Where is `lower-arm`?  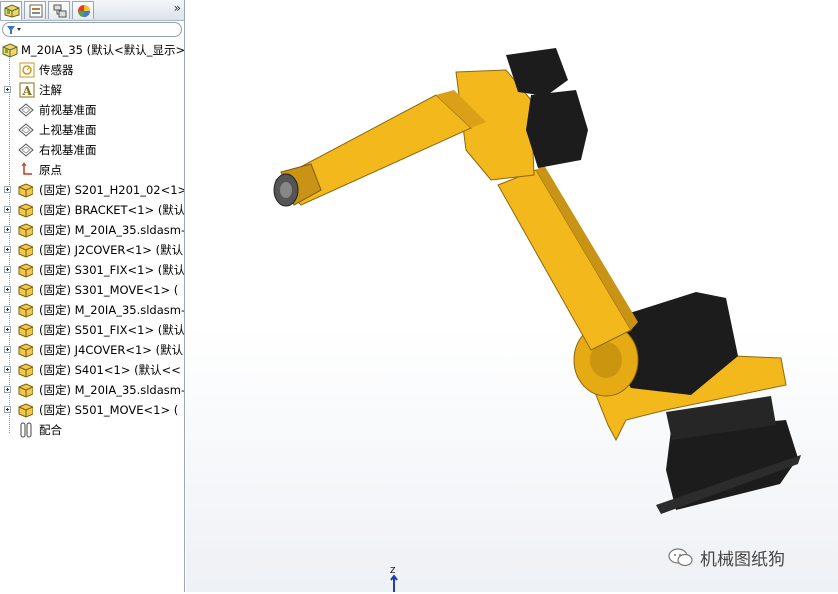
lower-arm is located at coordinates (564, 260).